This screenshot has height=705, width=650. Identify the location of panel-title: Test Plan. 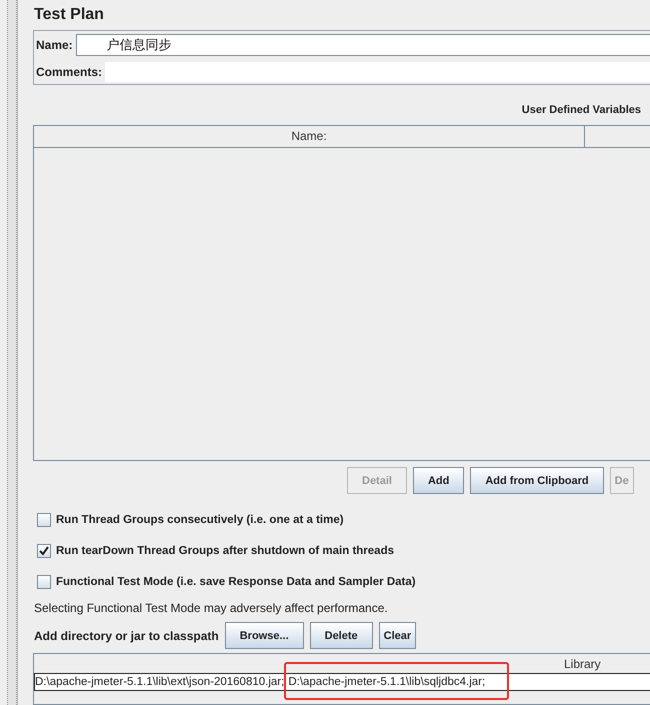
(69, 15).